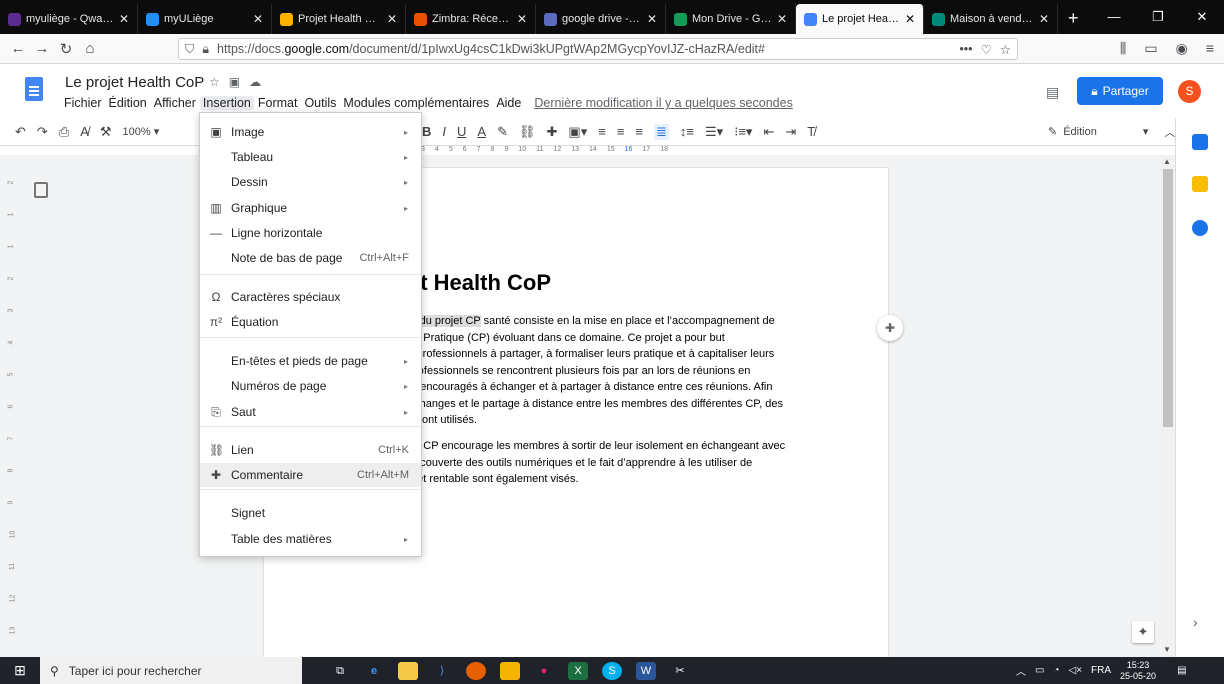  What do you see at coordinates (1073, 19) in the screenshot?
I see `new-tab-button: +` at bounding box center [1073, 19].